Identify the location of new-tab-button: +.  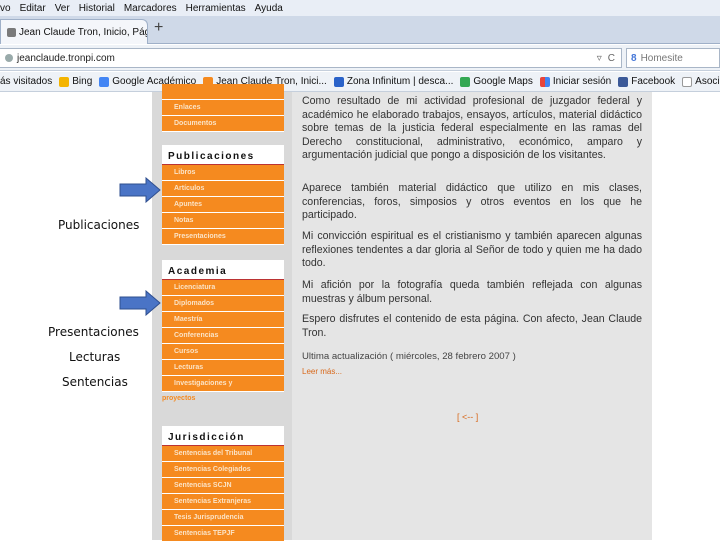
(158, 28).